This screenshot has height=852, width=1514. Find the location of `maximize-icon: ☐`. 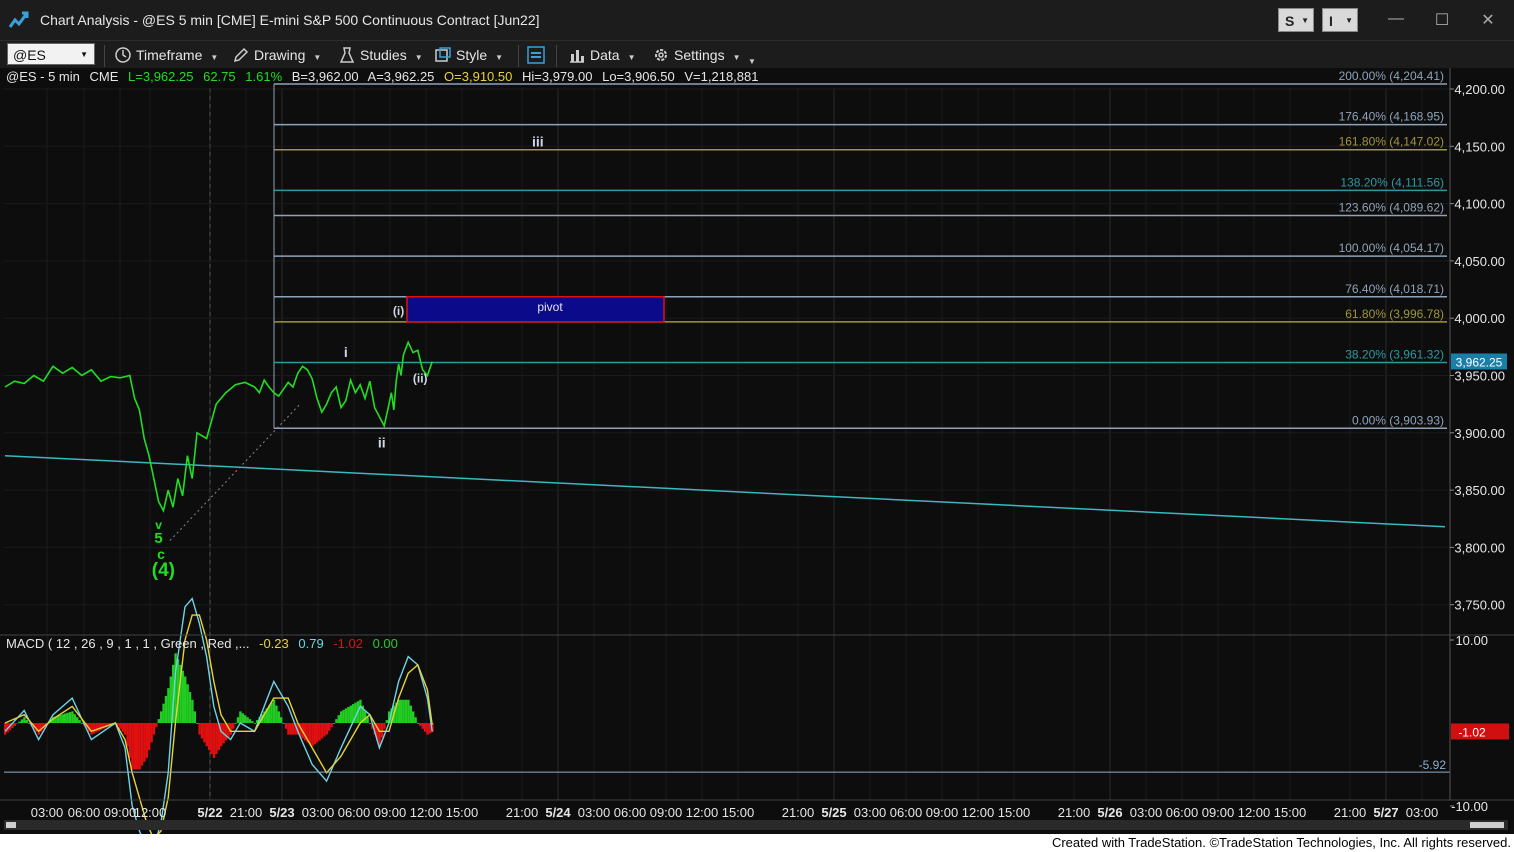

maximize-icon: ☐ is located at coordinates (1442, 20).